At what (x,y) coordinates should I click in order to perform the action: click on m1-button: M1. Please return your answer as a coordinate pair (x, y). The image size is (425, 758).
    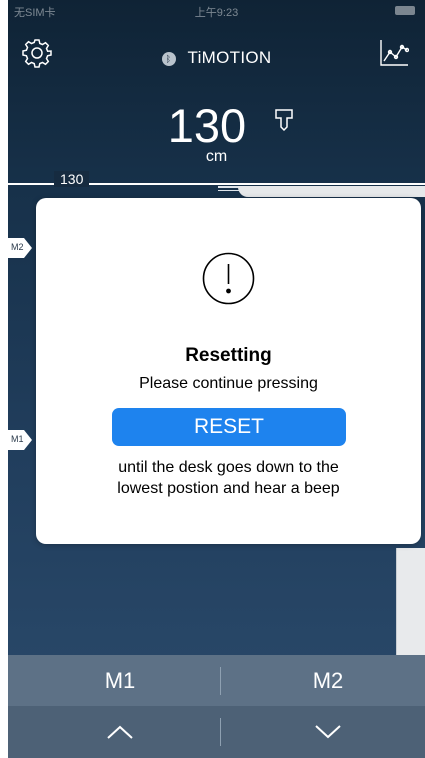
    Looking at the image, I should click on (120, 680).